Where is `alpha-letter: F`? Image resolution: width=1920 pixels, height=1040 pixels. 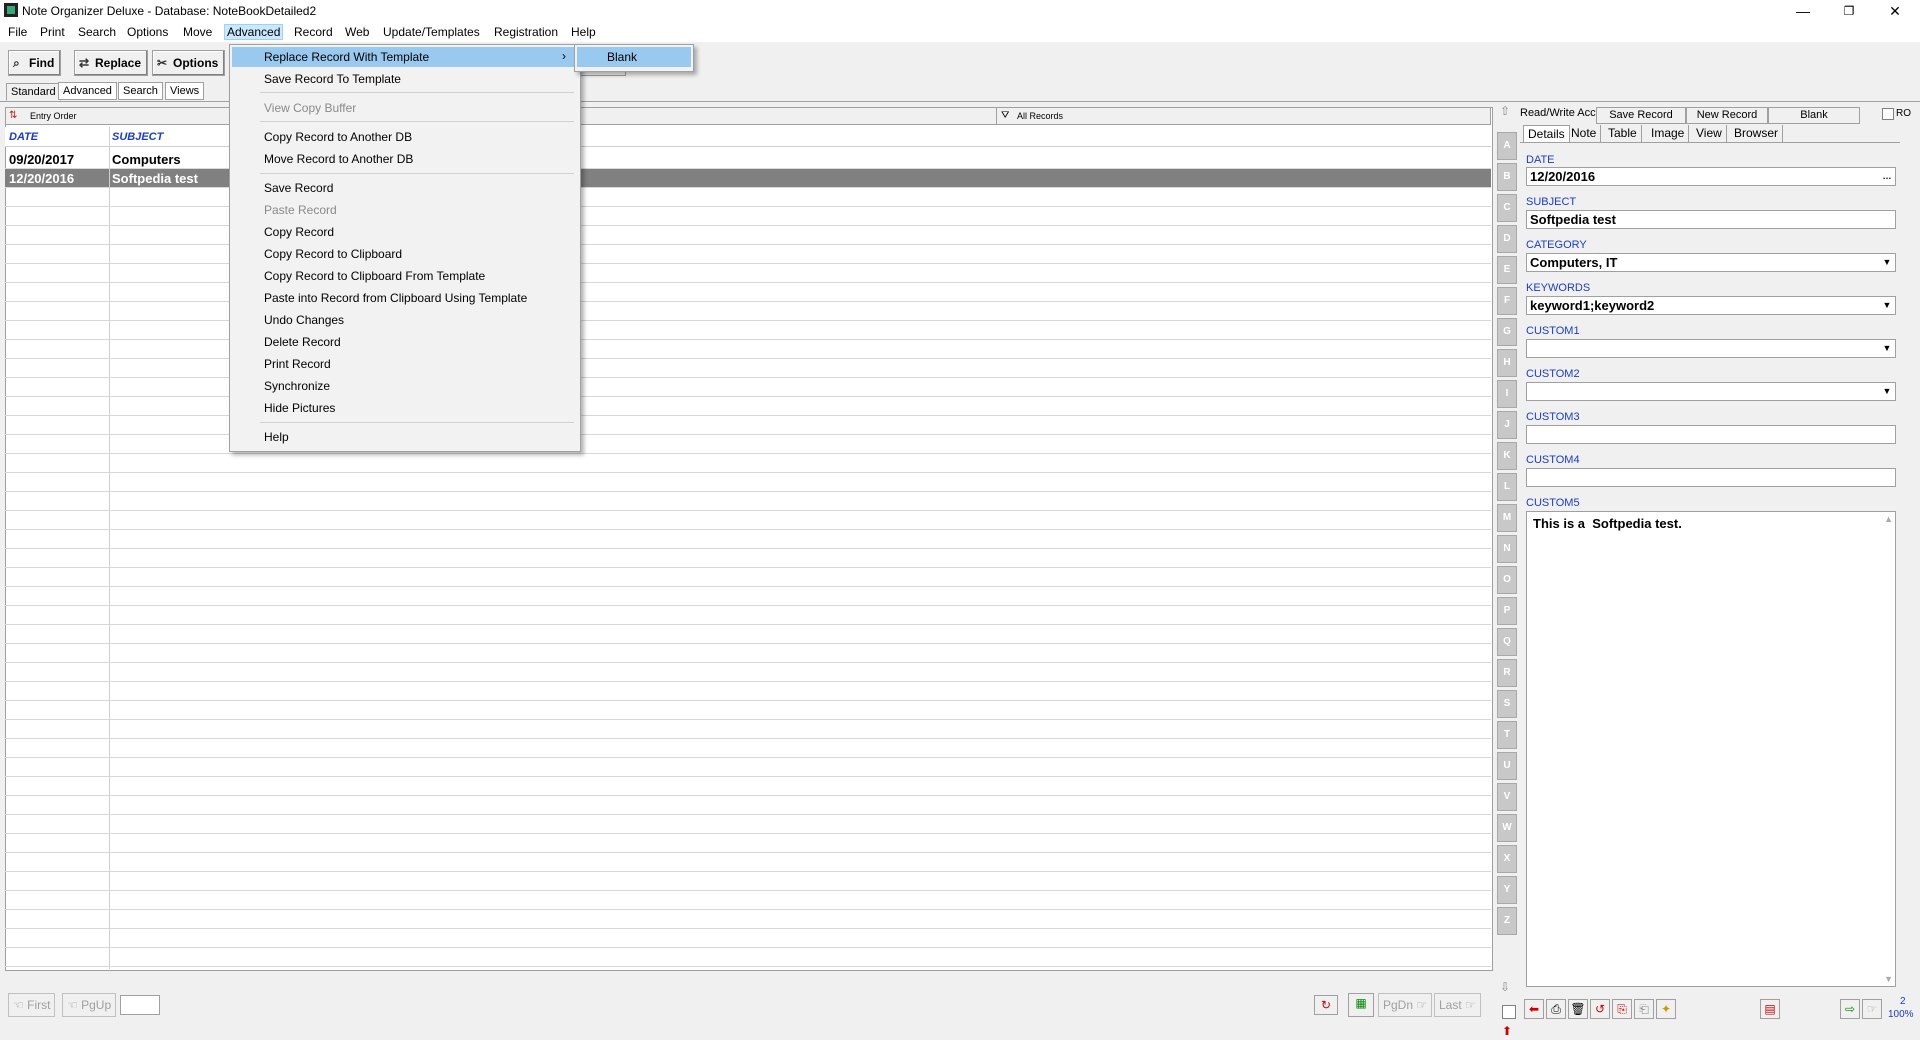 alpha-letter: F is located at coordinates (1507, 301).